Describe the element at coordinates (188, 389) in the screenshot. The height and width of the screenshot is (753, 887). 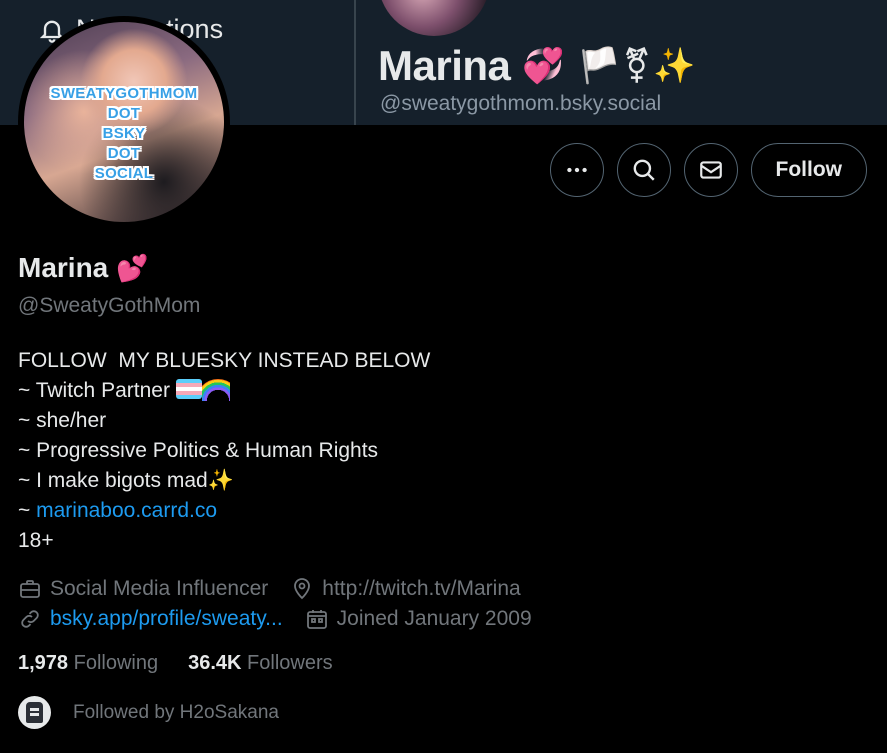
I see `trans-flag-icon` at that location.